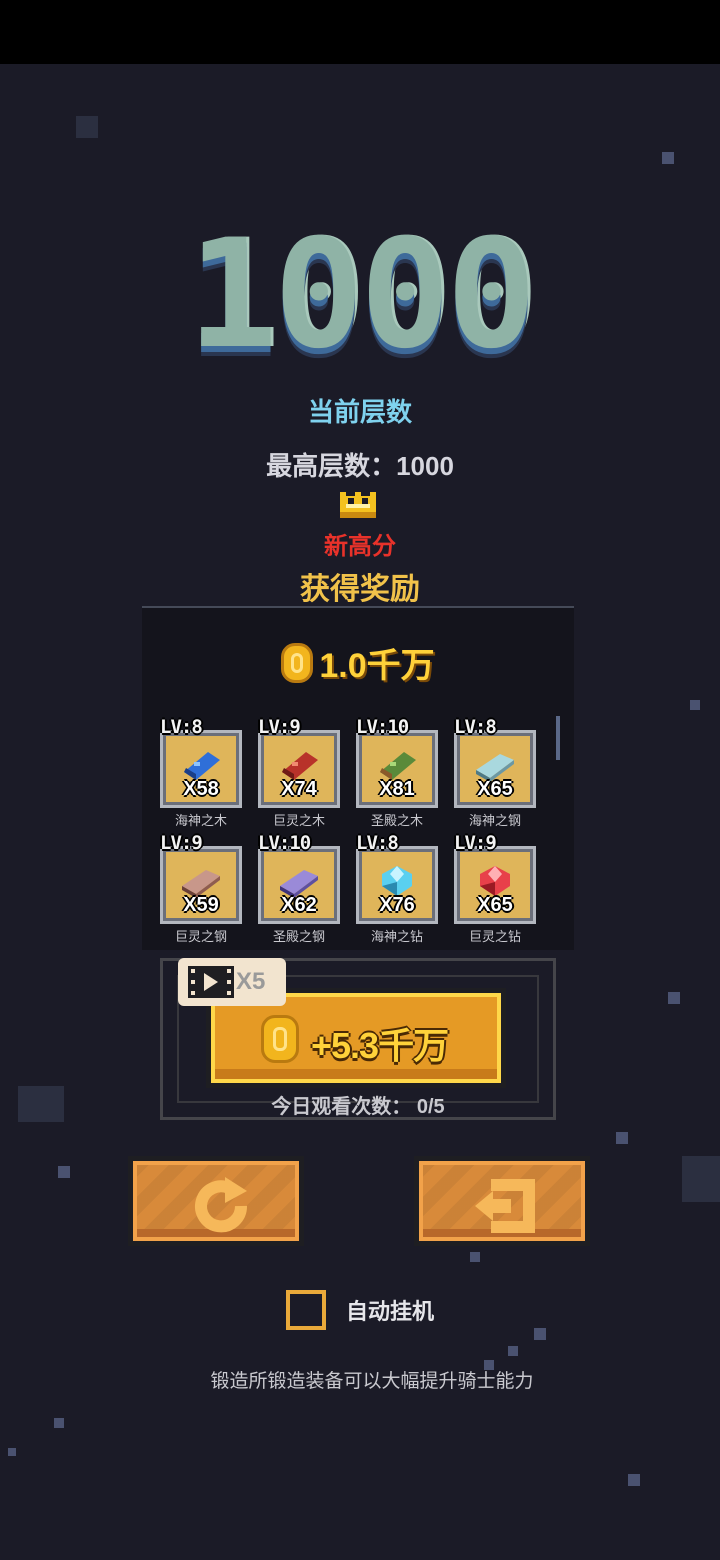 This screenshot has height=1560, width=720. I want to click on item-name: 海神之钢, so click(494, 820).